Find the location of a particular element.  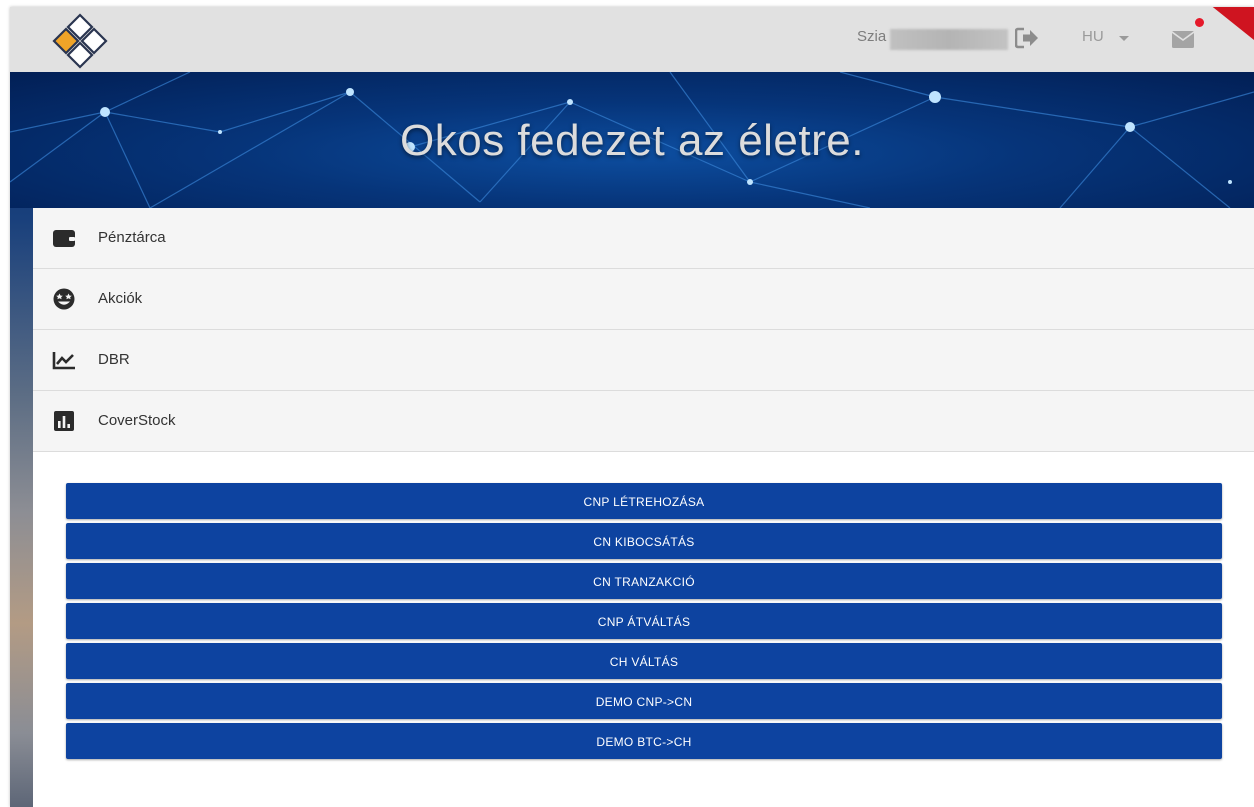

menu-item-coverstock: CoverStock is located at coordinates (643, 421).